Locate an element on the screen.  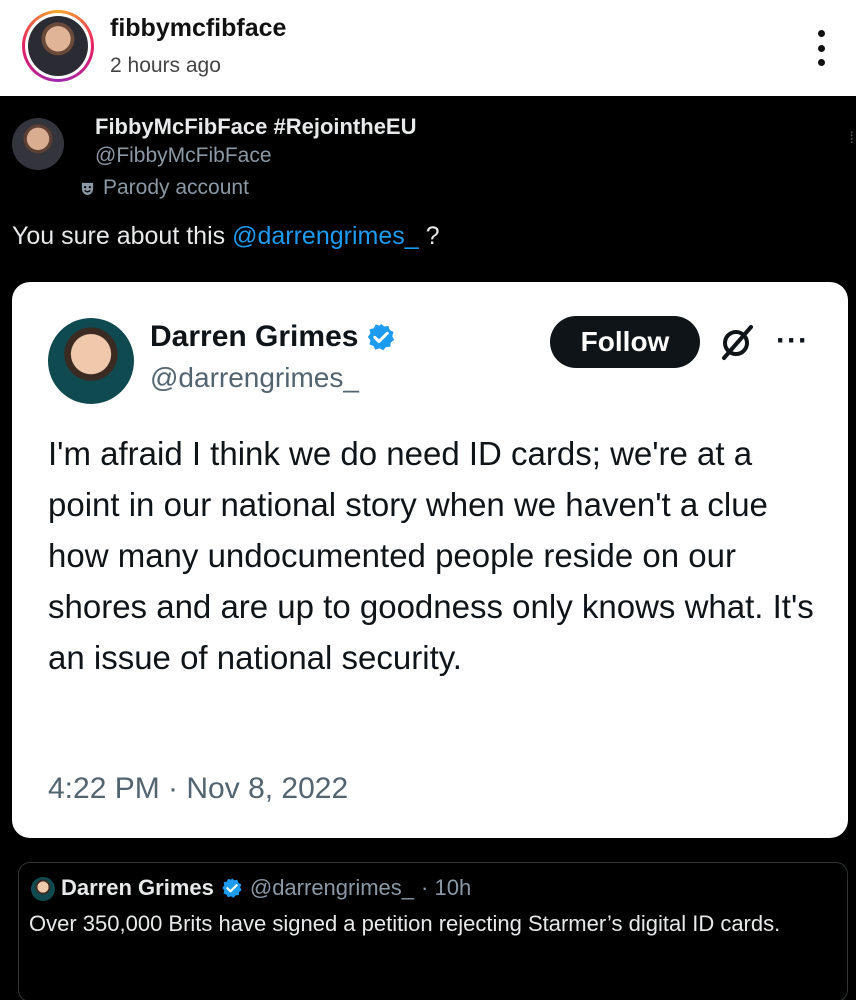
mention-link: @darrengrimes_ is located at coordinates (325, 236).